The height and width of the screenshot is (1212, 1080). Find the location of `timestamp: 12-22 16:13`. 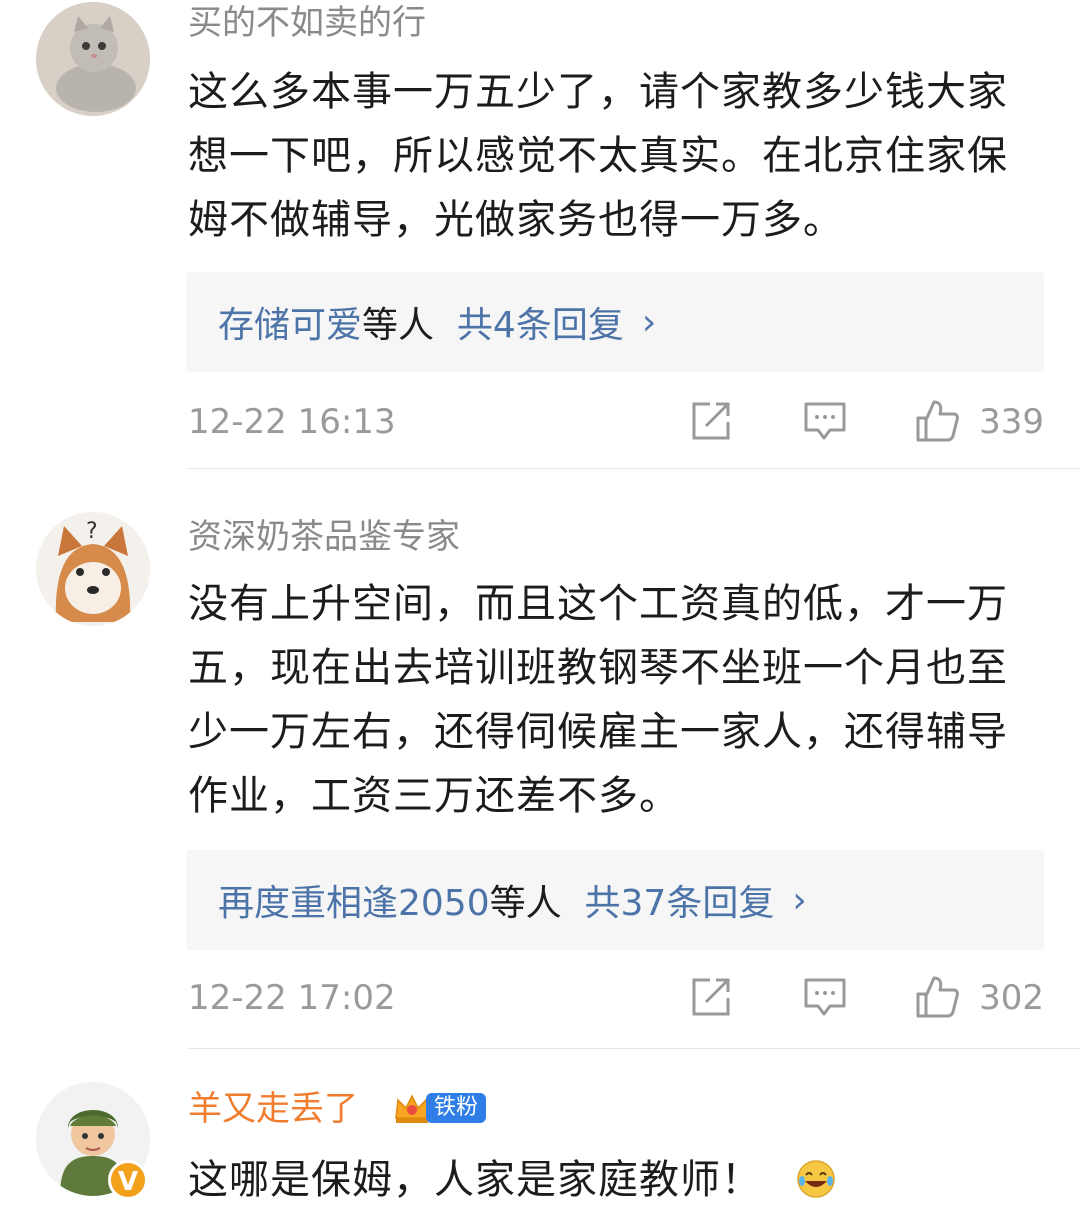

timestamp: 12-22 16:13 is located at coordinates (292, 422).